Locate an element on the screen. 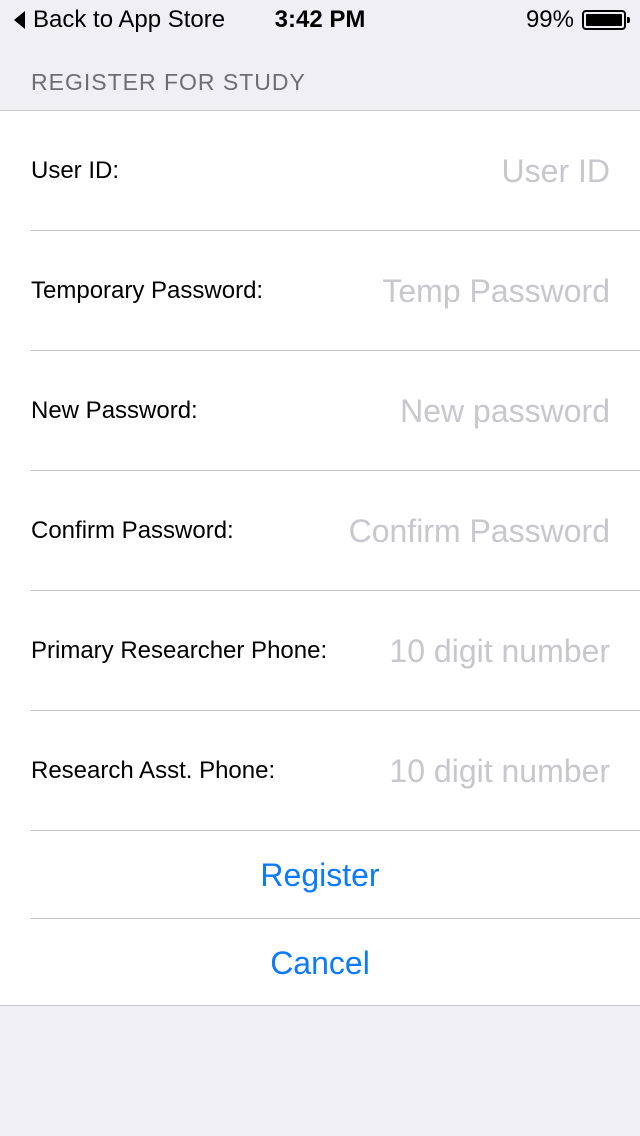 The height and width of the screenshot is (1136, 640). form-row-user-id: User ID: is located at coordinates (320, 171).